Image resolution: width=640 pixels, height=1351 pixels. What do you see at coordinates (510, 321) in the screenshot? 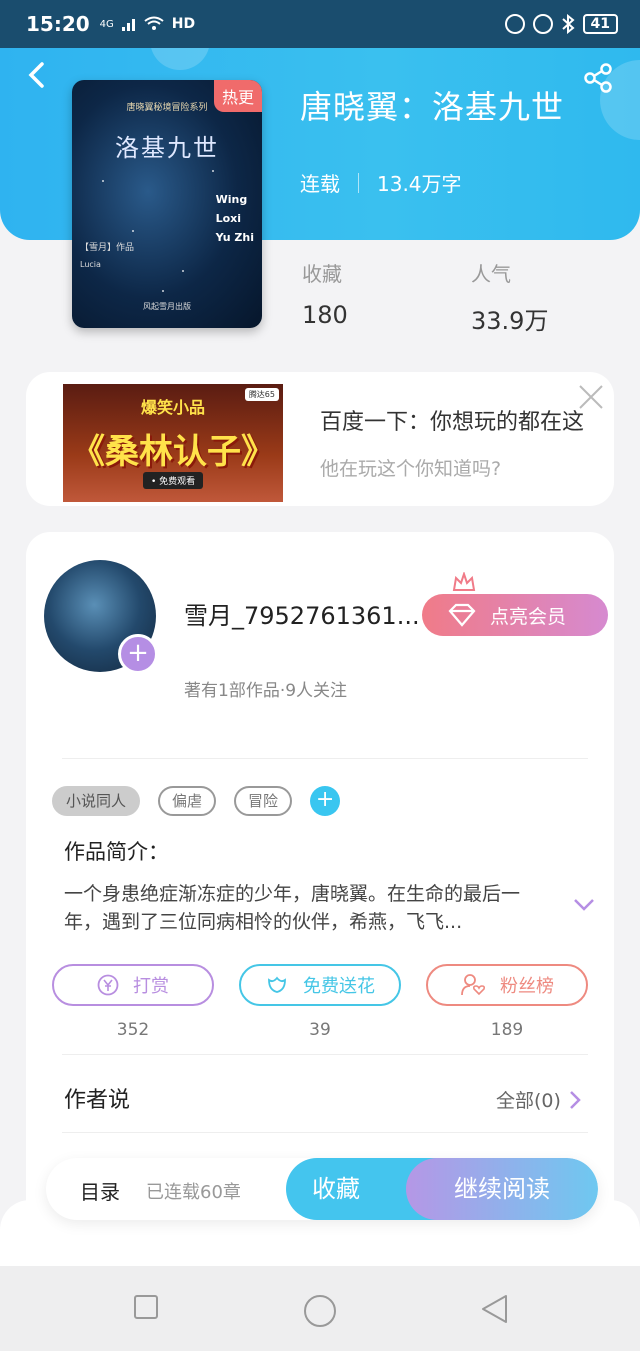
I see `popularity-value: 33.9万` at bounding box center [510, 321].